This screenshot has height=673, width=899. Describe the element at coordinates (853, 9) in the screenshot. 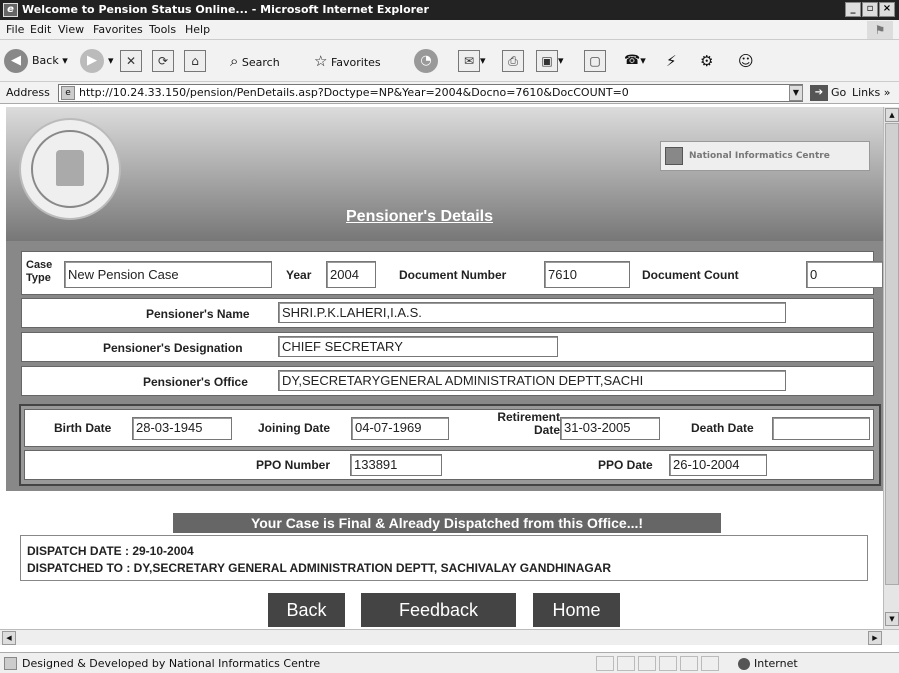

I see `minimize-button: _` at that location.